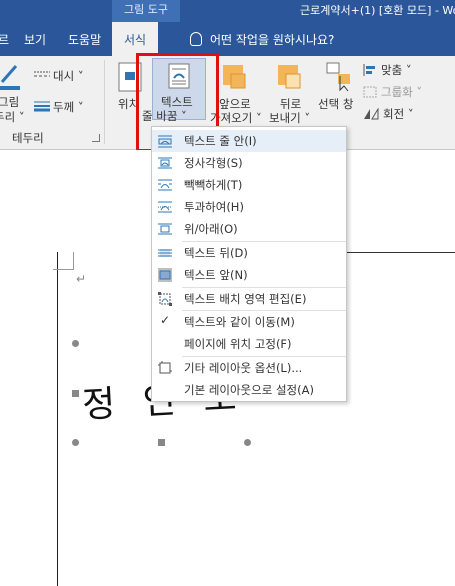  I want to click on tell-me-search: 어떤 작업을 원하시나요?, so click(262, 39).